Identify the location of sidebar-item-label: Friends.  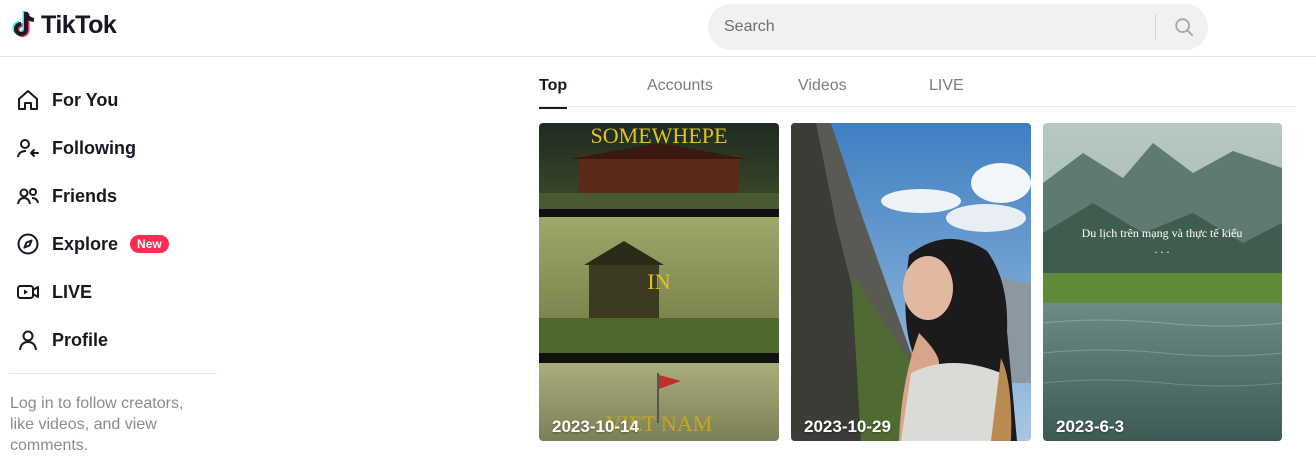
(85, 195).